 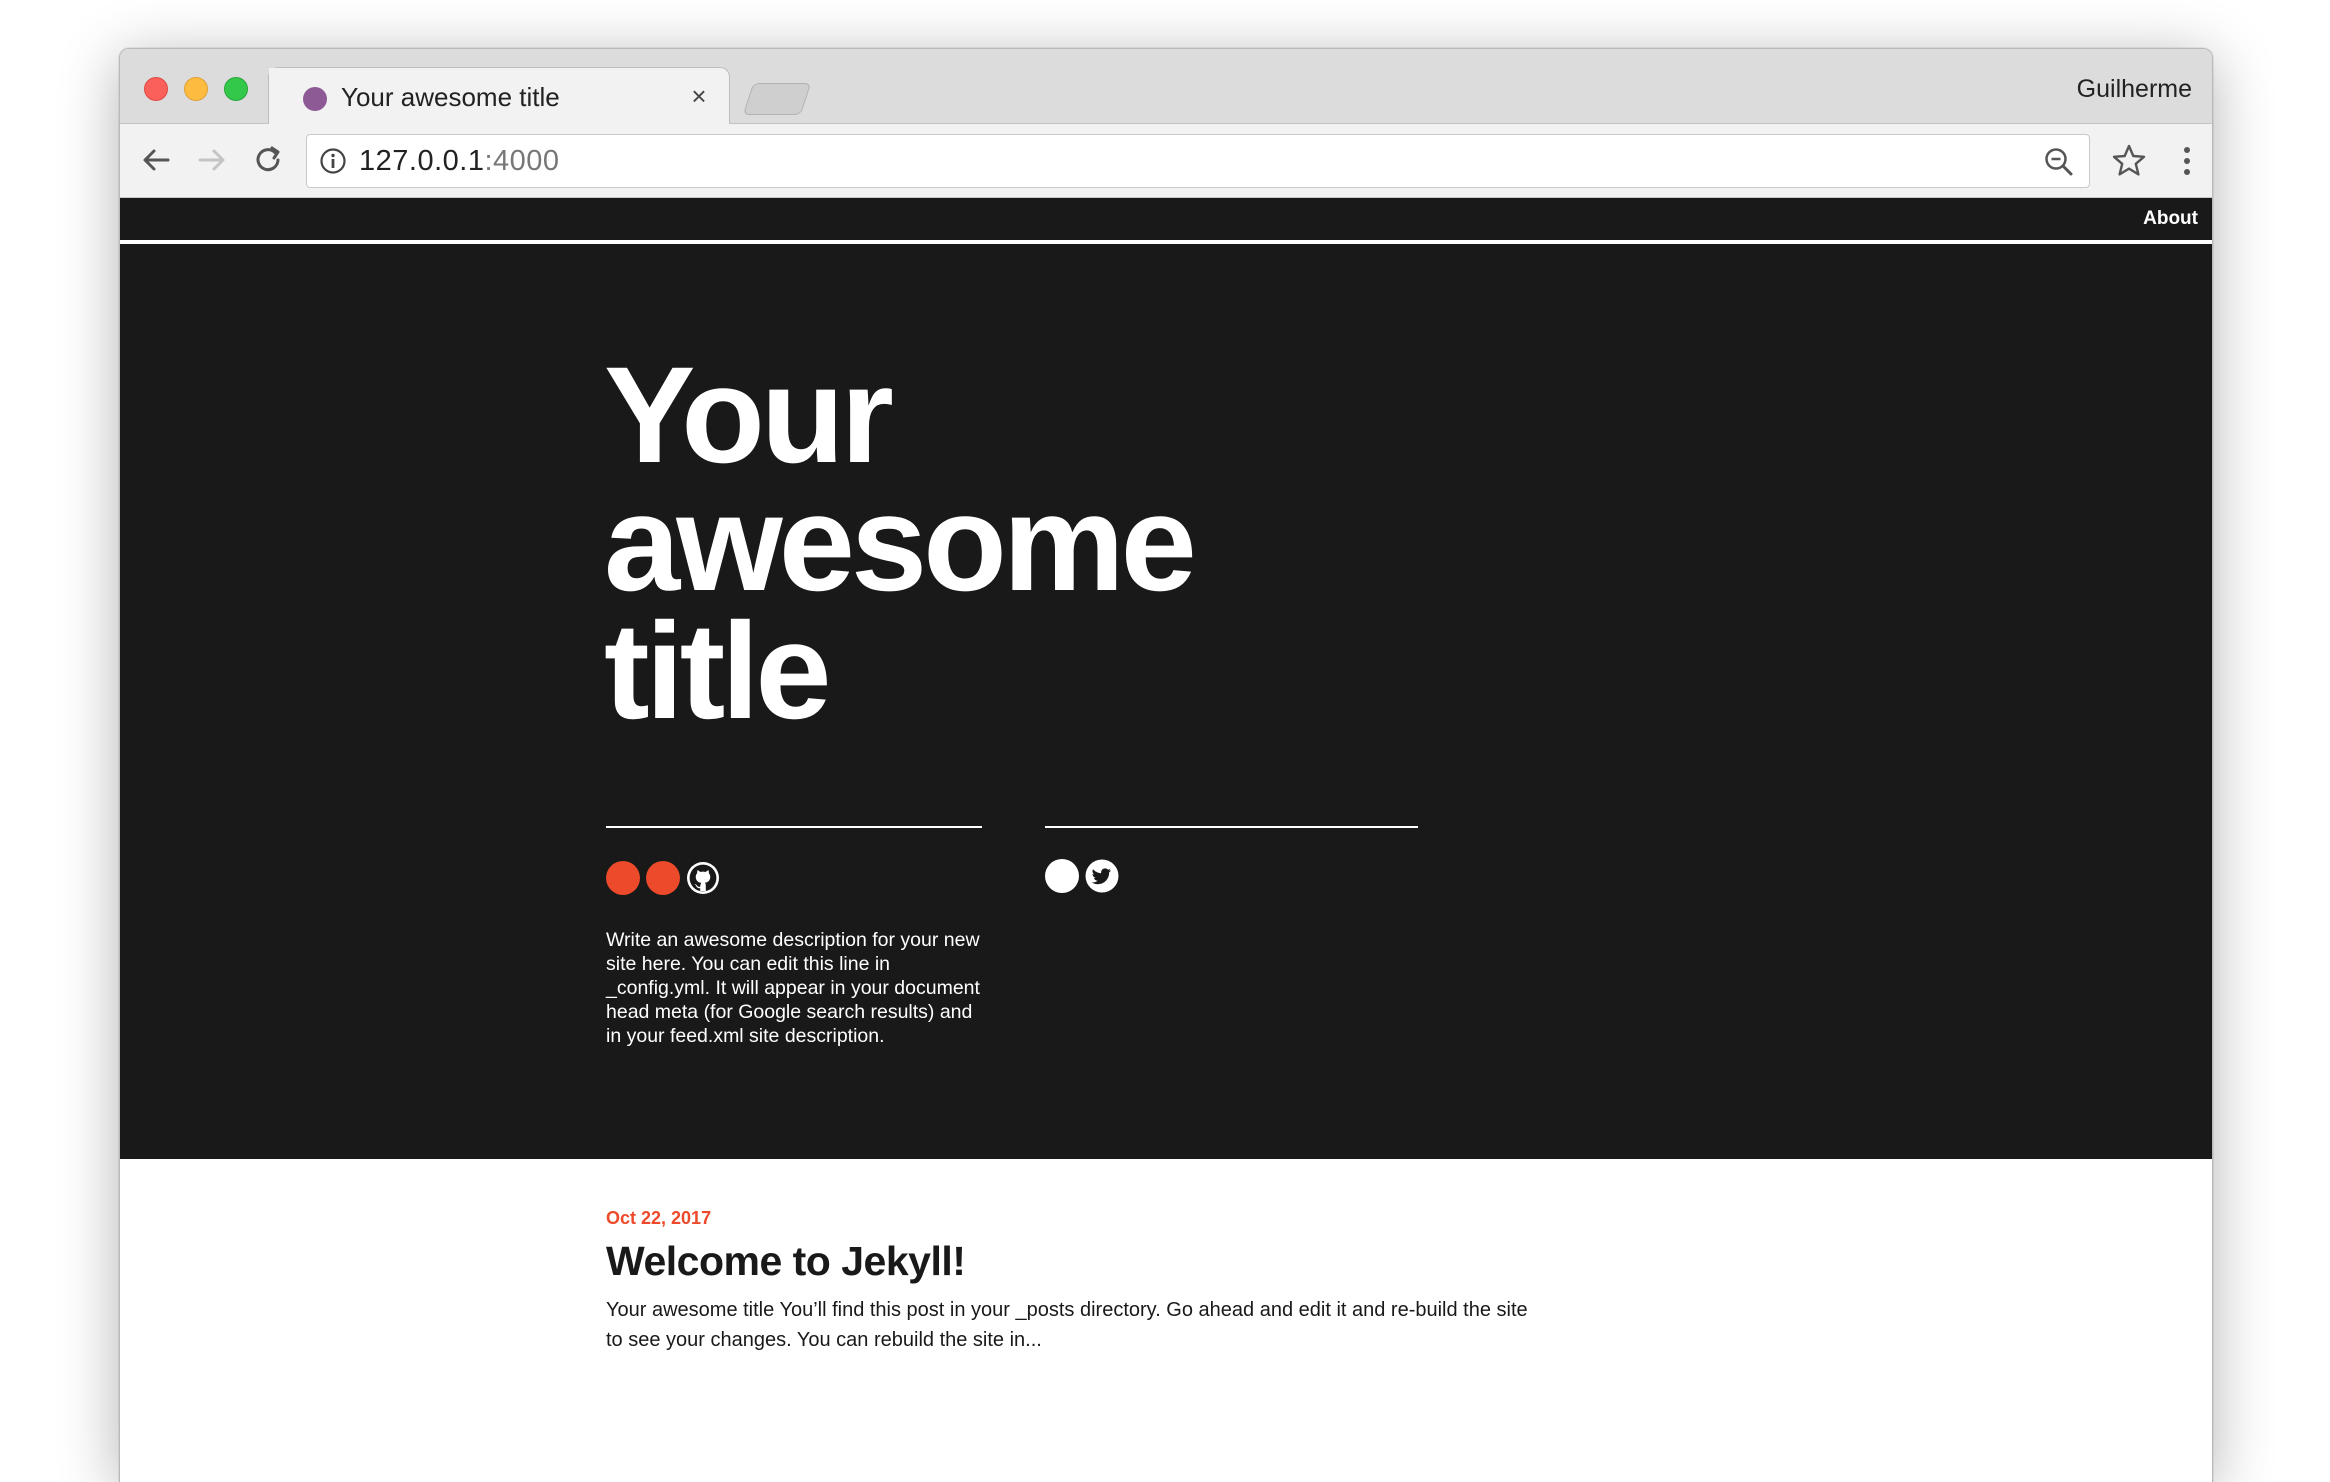 What do you see at coordinates (1062, 876) in the screenshot?
I see `social-link-white-icon` at bounding box center [1062, 876].